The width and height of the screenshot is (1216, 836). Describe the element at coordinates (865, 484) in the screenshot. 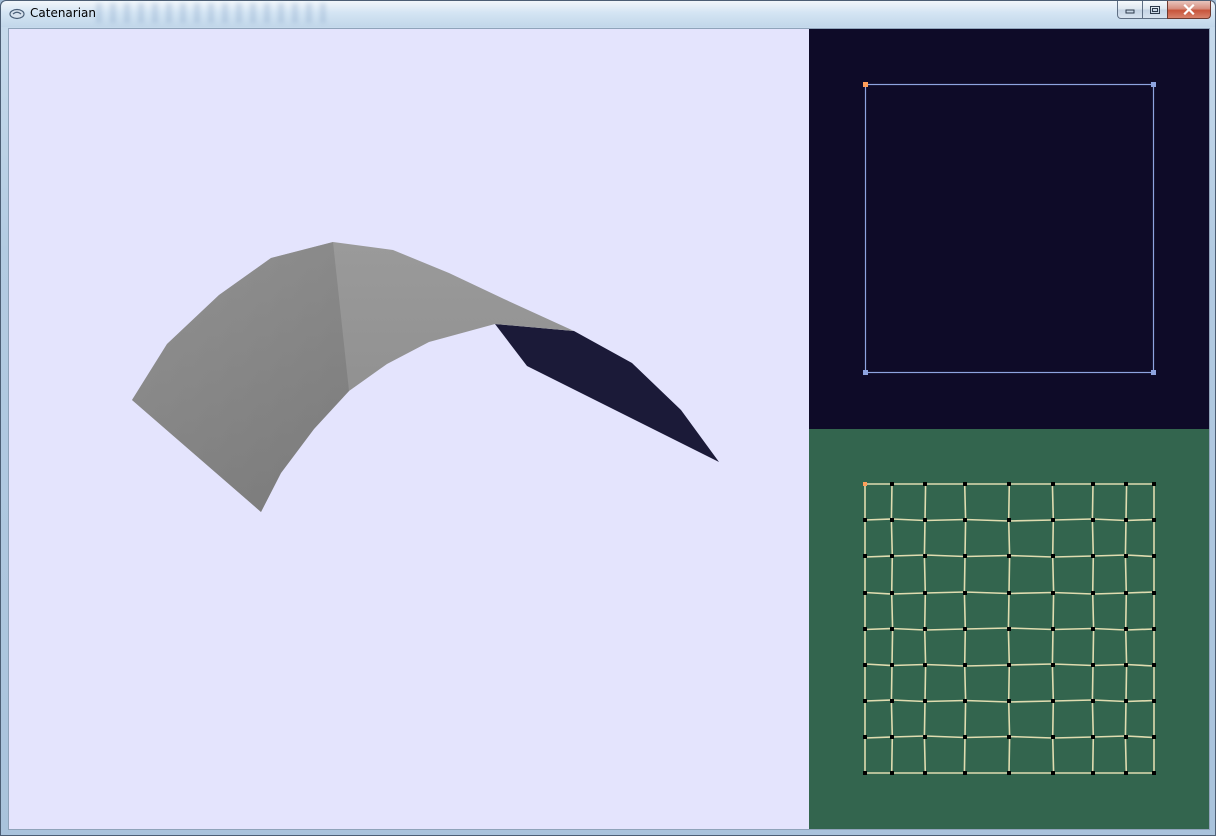

I see `mesh-node-selected` at that location.